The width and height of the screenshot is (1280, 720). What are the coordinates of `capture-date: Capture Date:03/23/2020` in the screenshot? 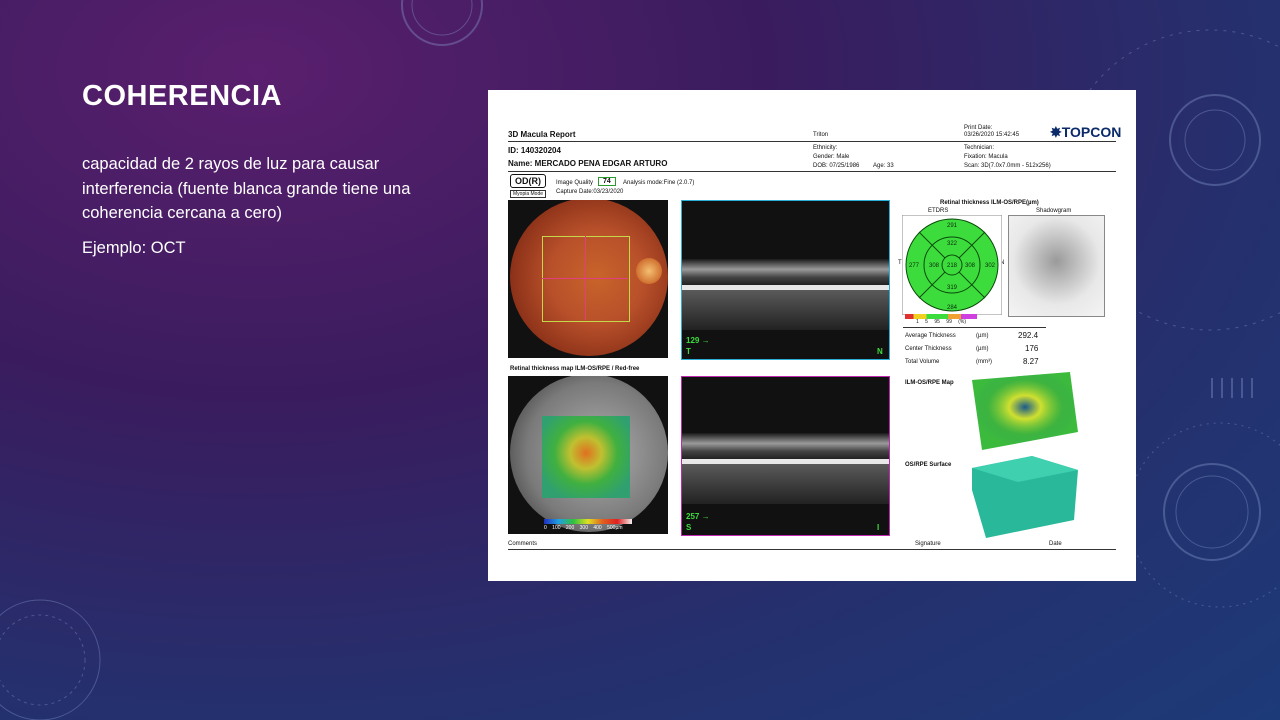 It's located at (590, 192).